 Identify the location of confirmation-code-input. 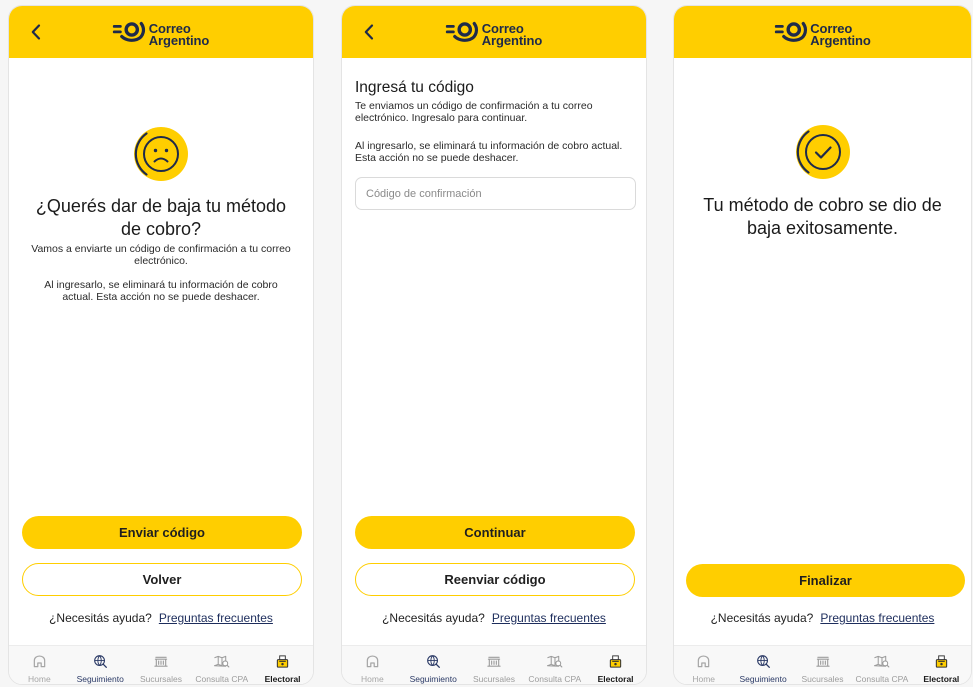
(495, 193).